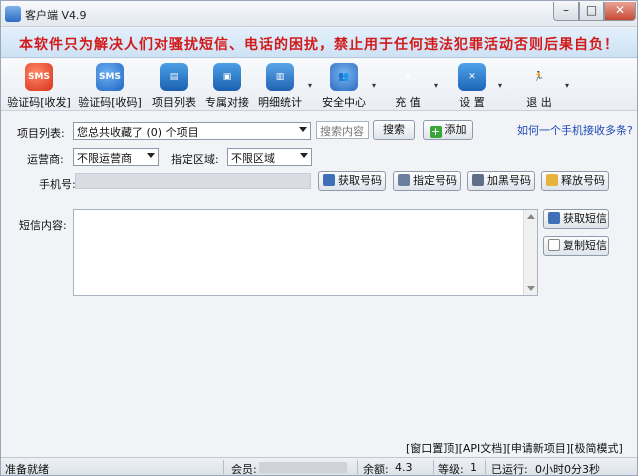 The height and width of the screenshot is (476, 638). Describe the element at coordinates (104, 158) in the screenshot. I see `operator-select-value: 不限运营商` at that location.